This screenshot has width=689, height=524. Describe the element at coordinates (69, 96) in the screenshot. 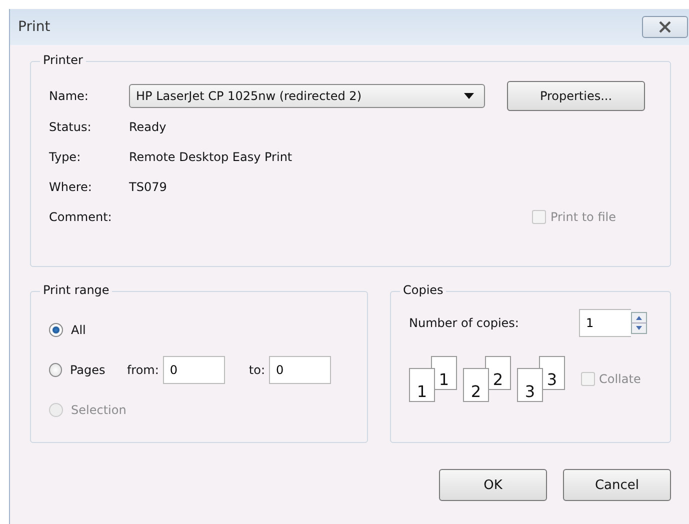

I see `field-label: Name:` at that location.